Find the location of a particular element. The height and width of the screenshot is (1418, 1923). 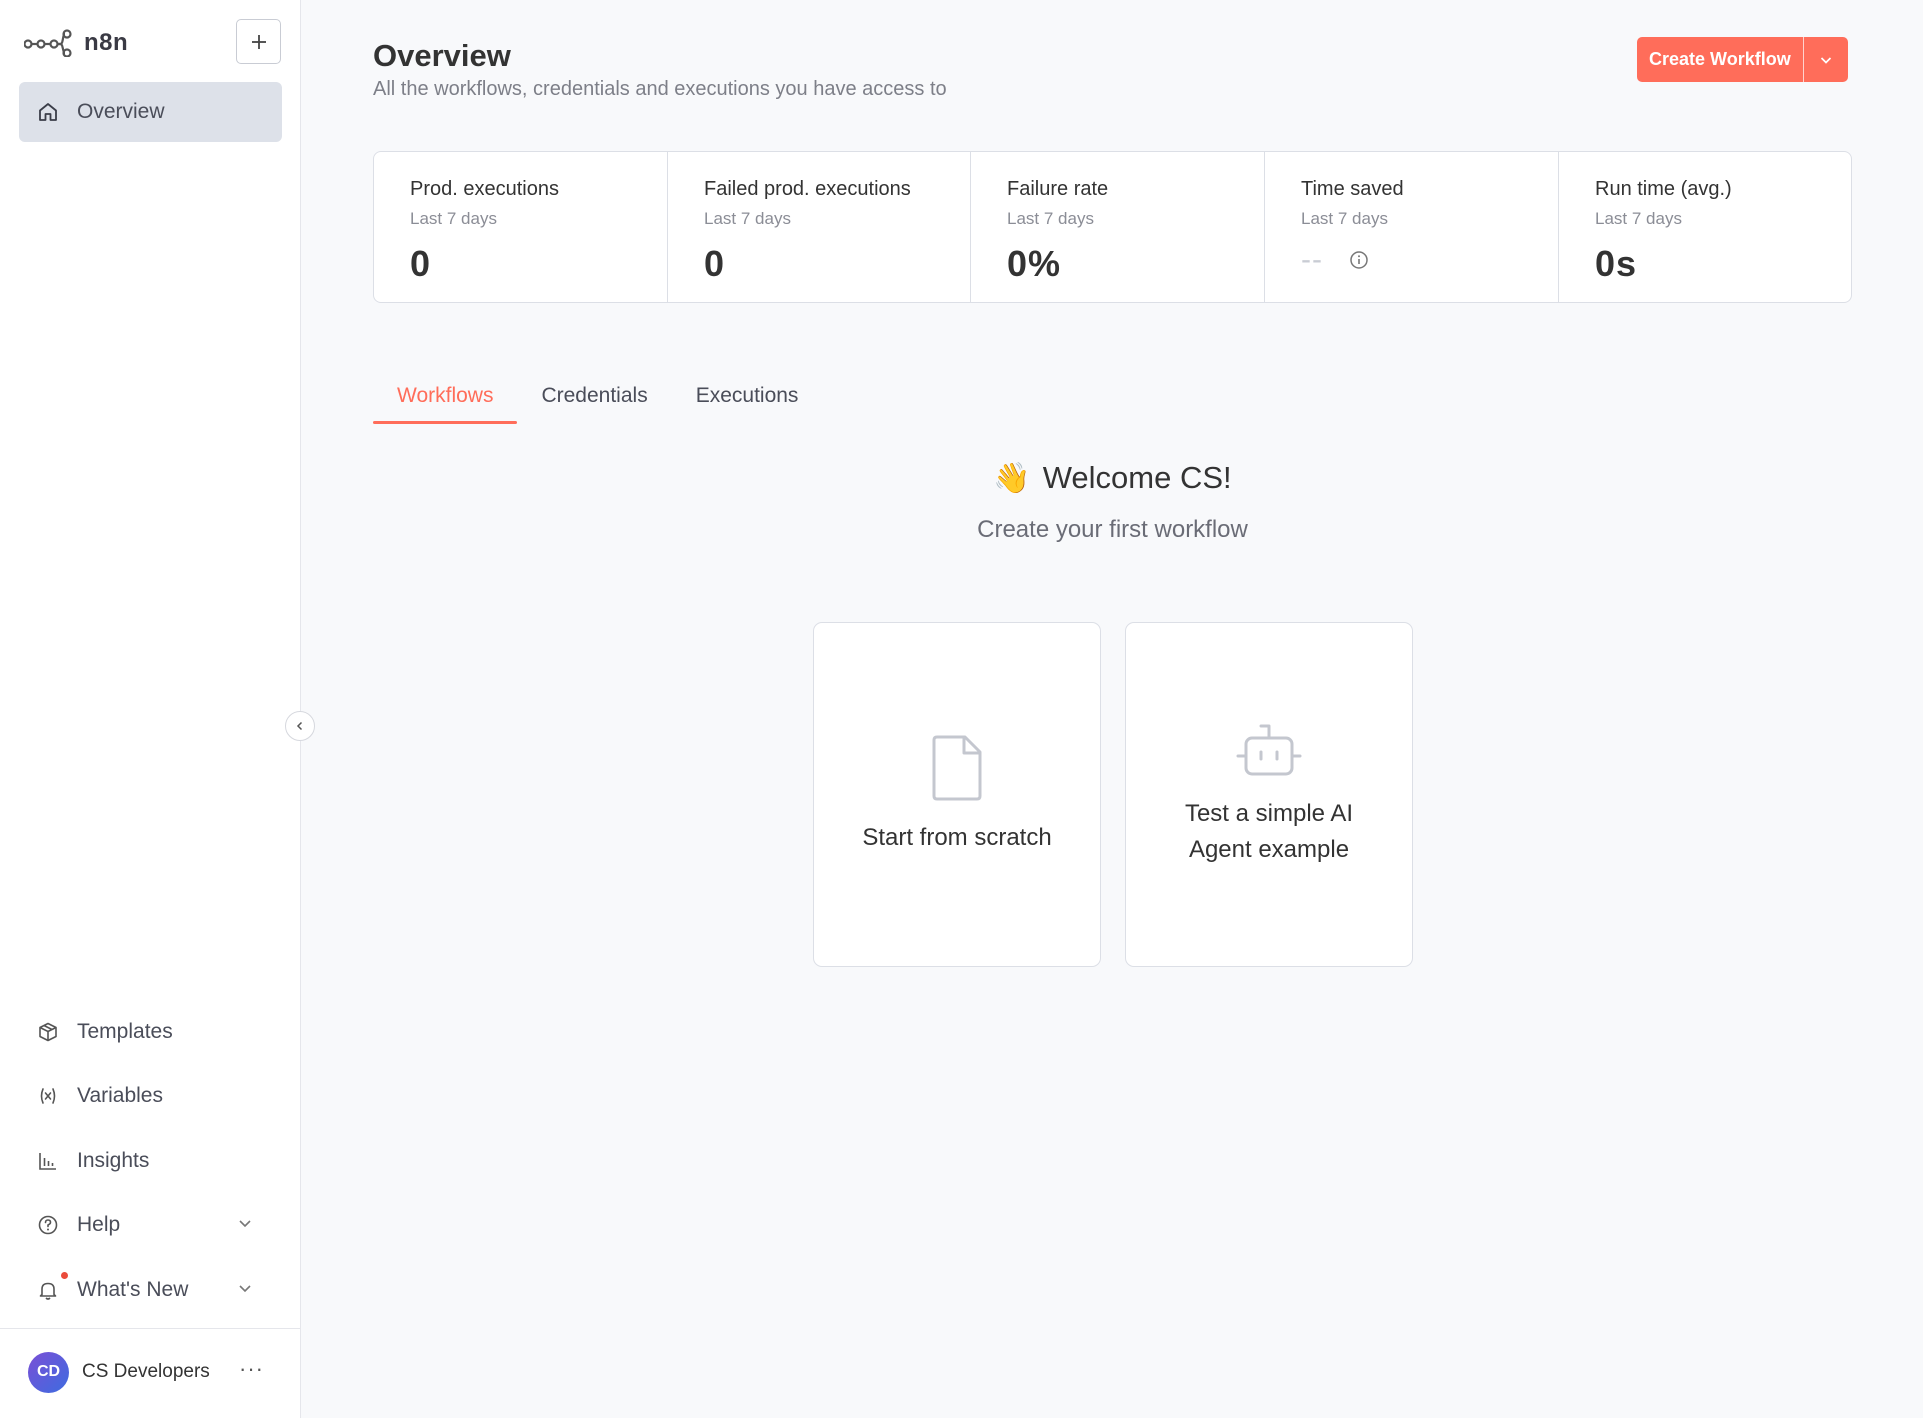

bell-icon is located at coordinates (48, 1291).